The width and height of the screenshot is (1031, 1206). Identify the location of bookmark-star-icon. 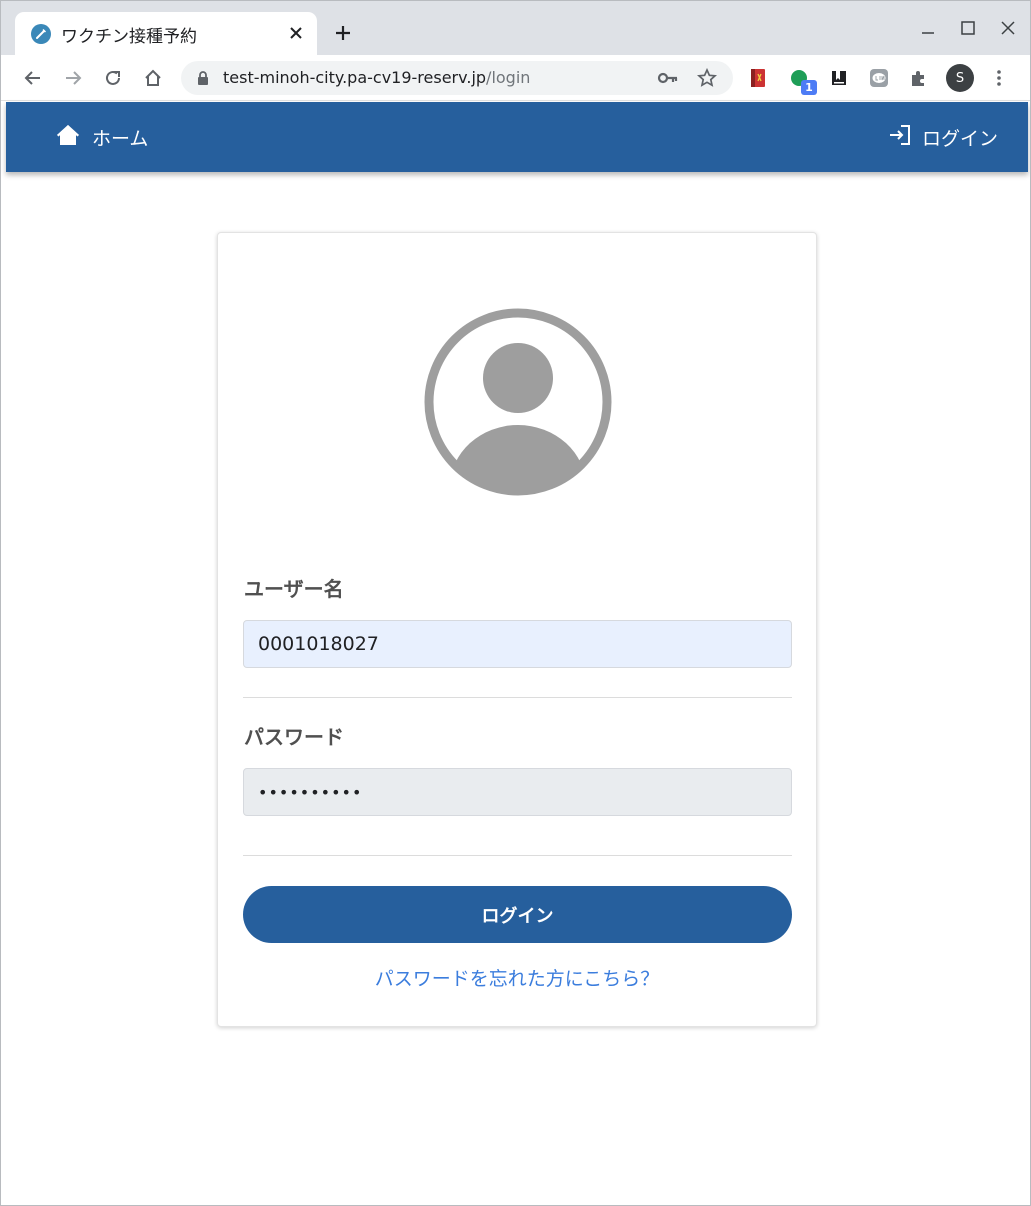
(707, 77).